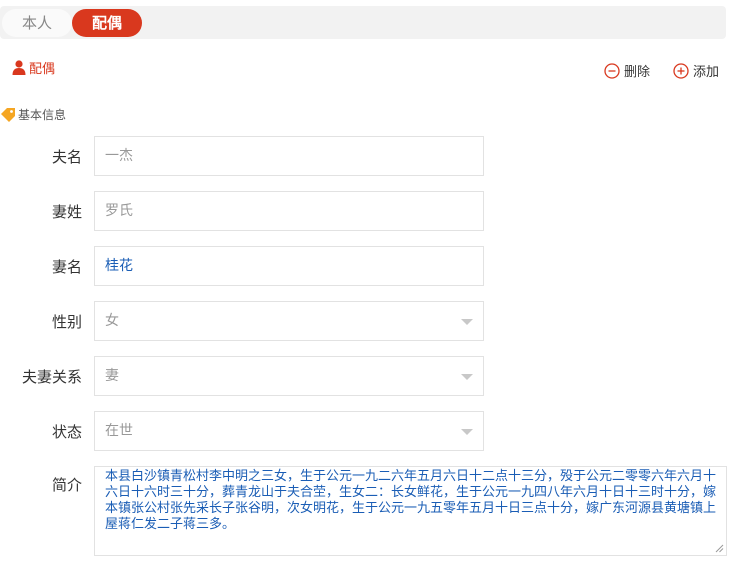  I want to click on row-relation: 夫妻关系 妻, so click(372, 376).